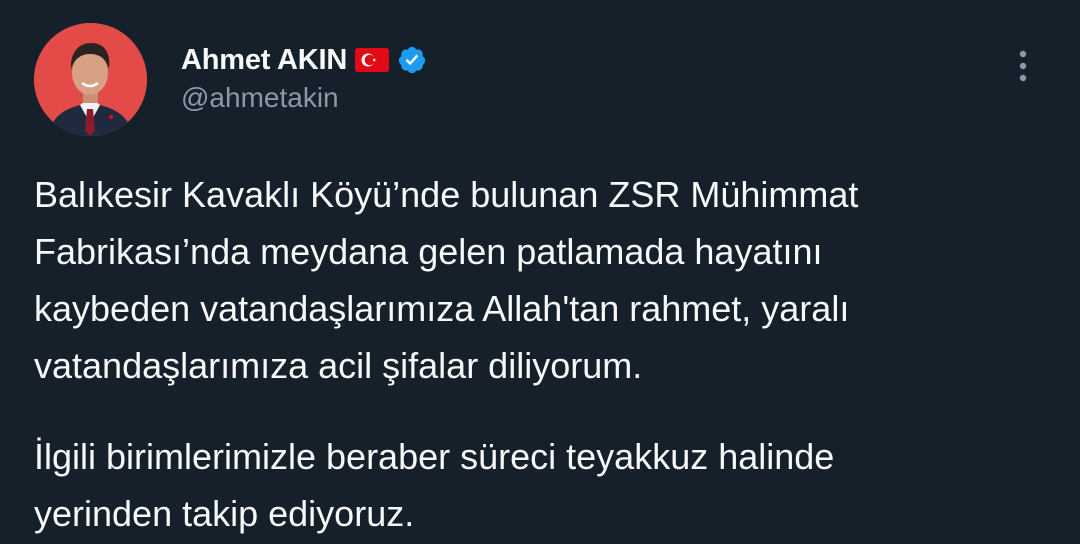  Describe the element at coordinates (260, 98) in the screenshot. I see `author-handle: @ahmetakin` at that location.